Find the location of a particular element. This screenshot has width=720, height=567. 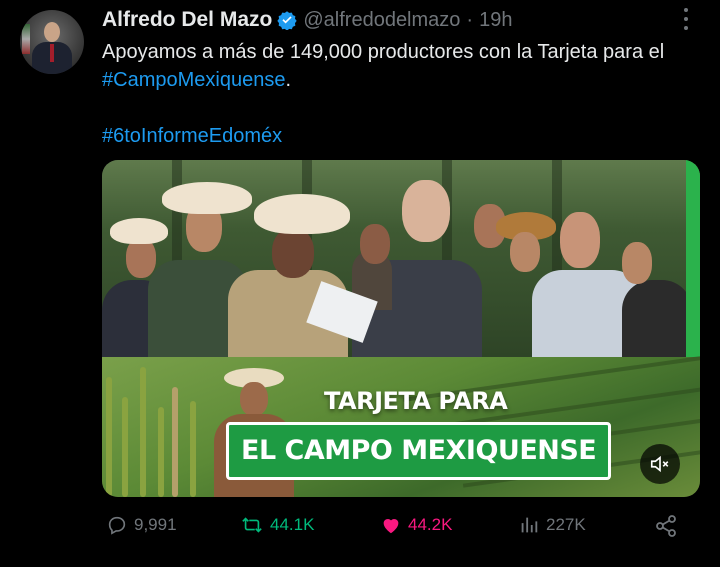

like-button: 44.2K is located at coordinates (416, 525).